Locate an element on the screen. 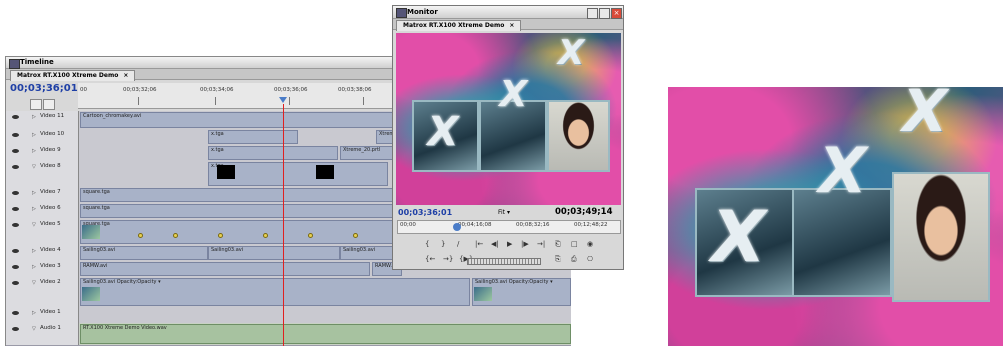 The image size is (1005, 348). mark-out-button: } is located at coordinates (443, 244).